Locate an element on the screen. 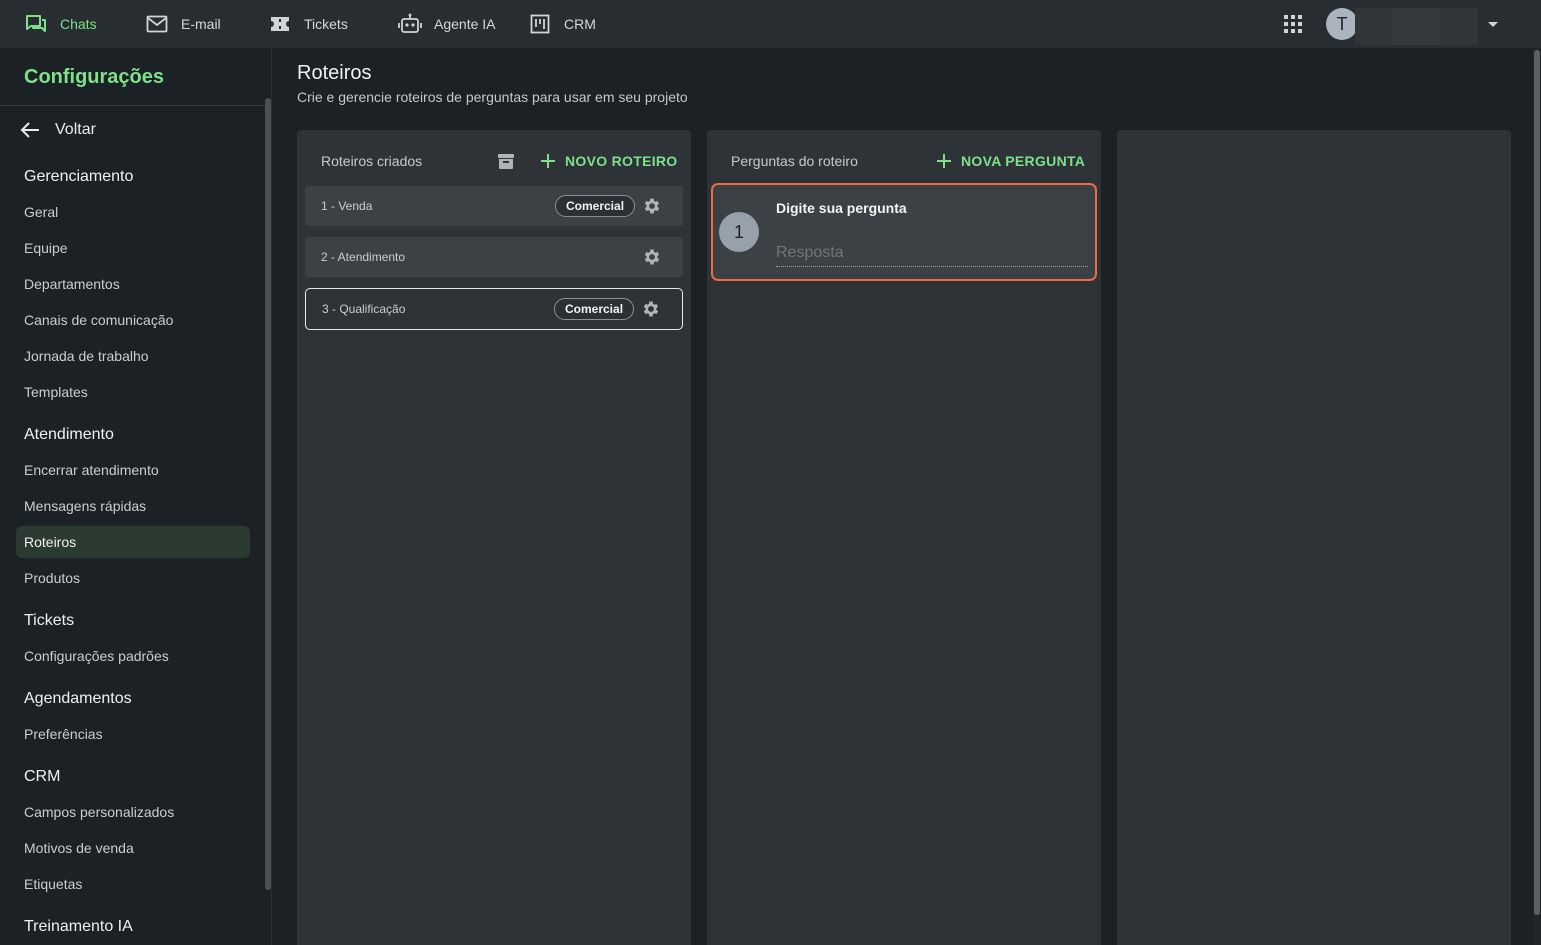 This screenshot has width=1541, height=945. section-gerenciamento: Gerenciamento is located at coordinates (79, 176).